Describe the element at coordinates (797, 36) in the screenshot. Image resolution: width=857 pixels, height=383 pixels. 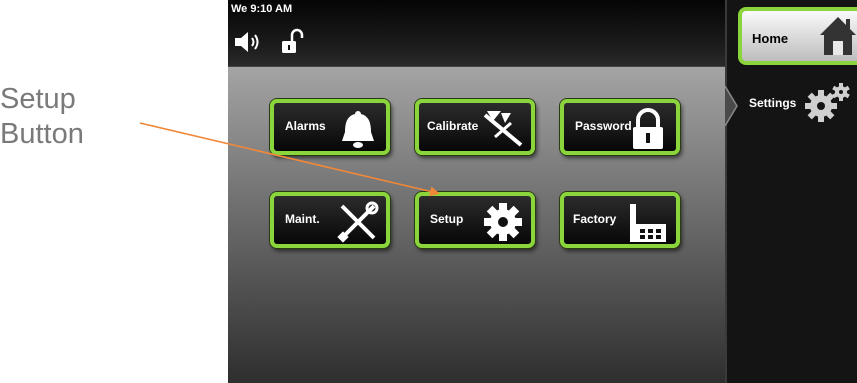
I see `home-button: Home` at that location.